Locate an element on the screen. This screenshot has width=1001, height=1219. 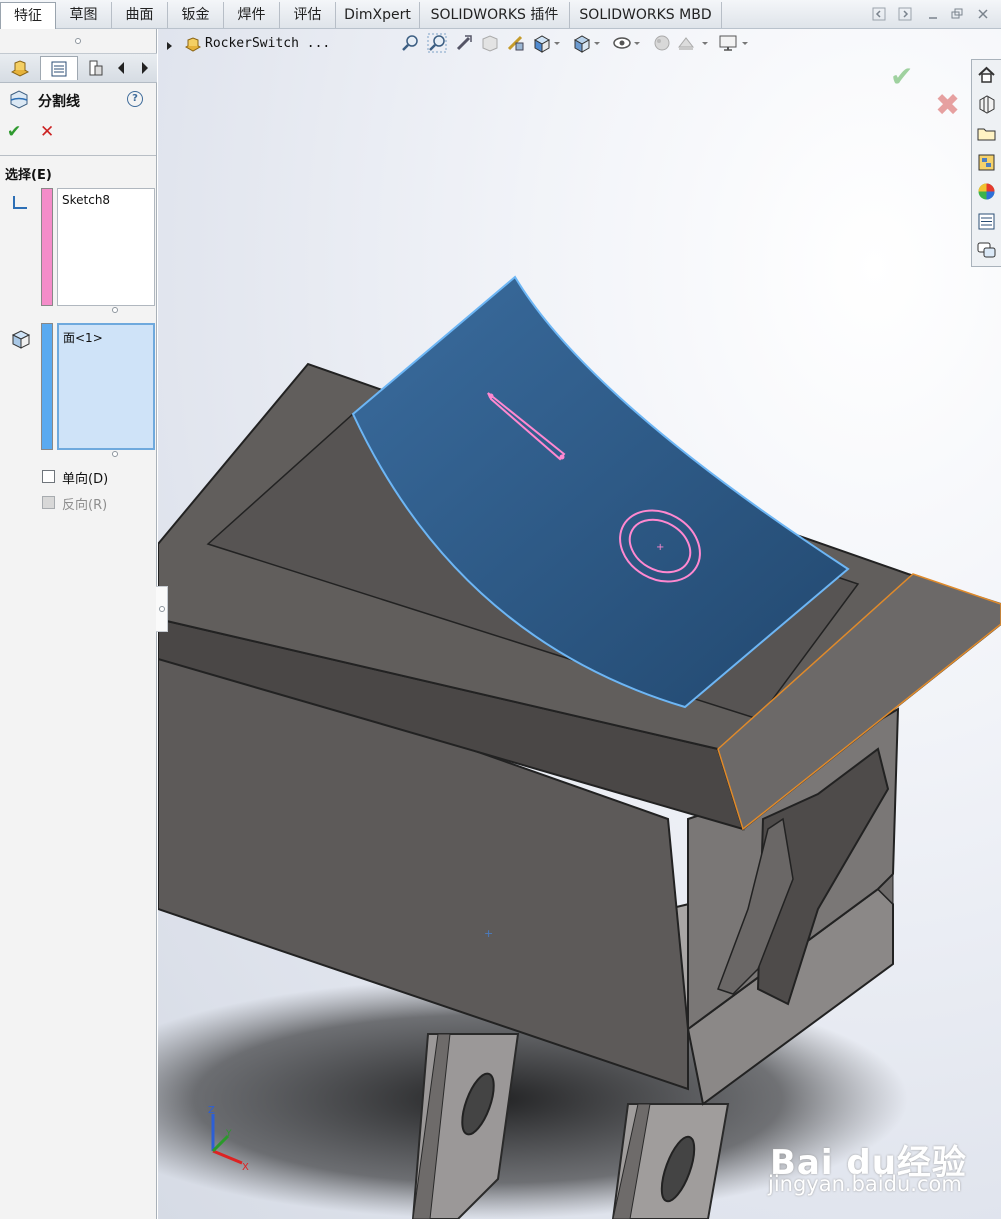
part-icon is located at coordinates (193, 45).